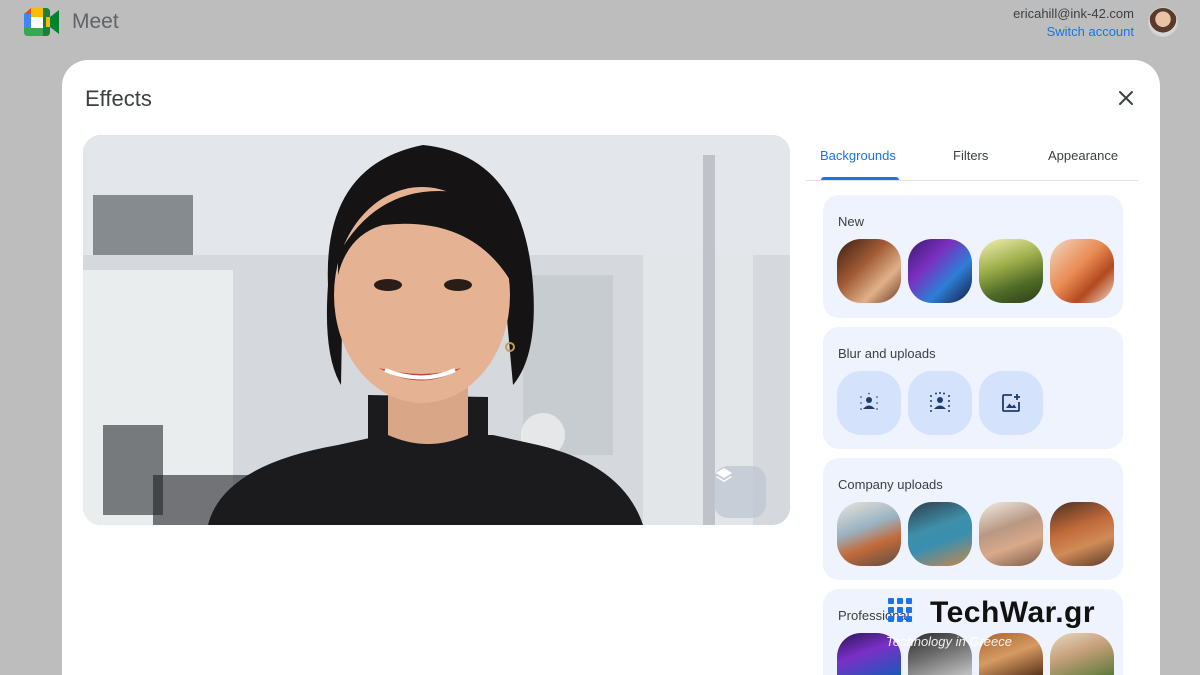  What do you see at coordinates (1073, 13) in the screenshot?
I see `account-email: ericahill@ink-42.com` at bounding box center [1073, 13].